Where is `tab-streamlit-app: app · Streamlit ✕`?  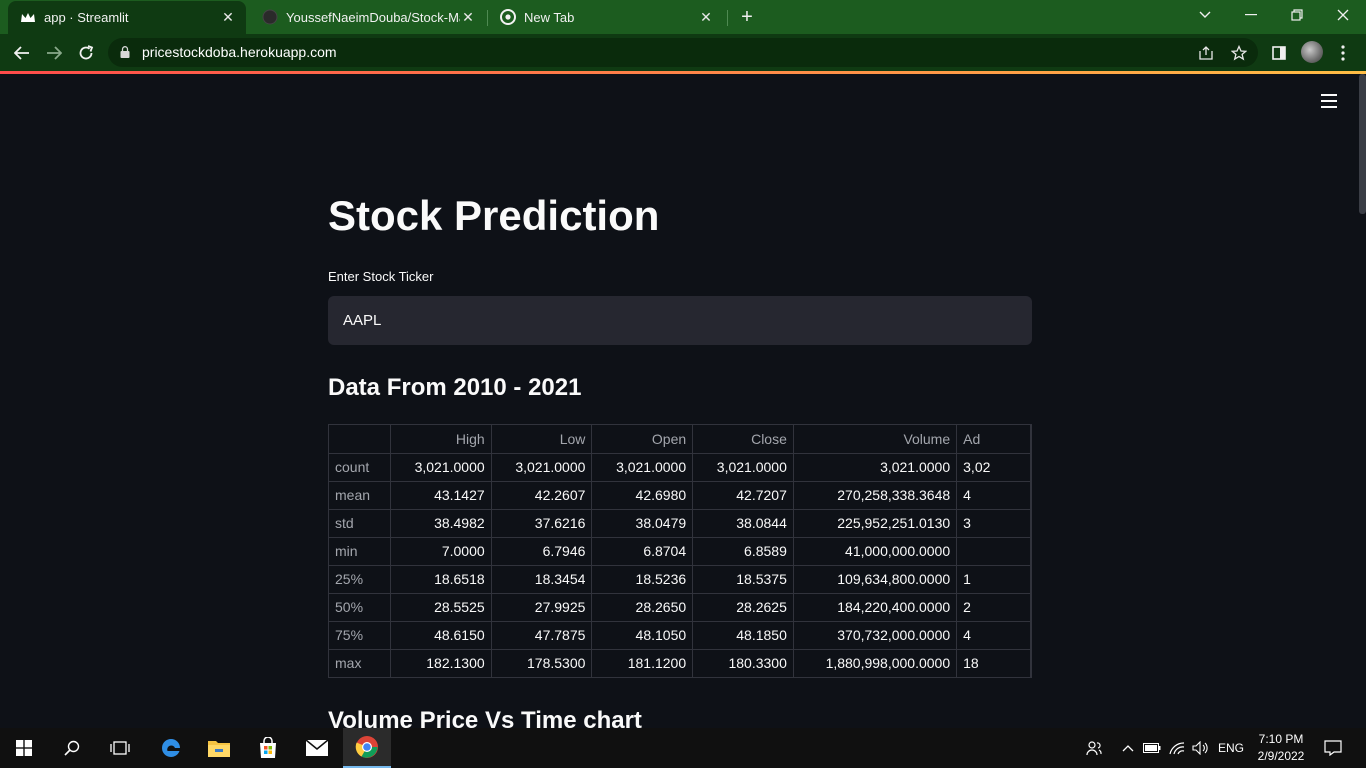 tab-streamlit-app: app · Streamlit ✕ is located at coordinates (127, 17).